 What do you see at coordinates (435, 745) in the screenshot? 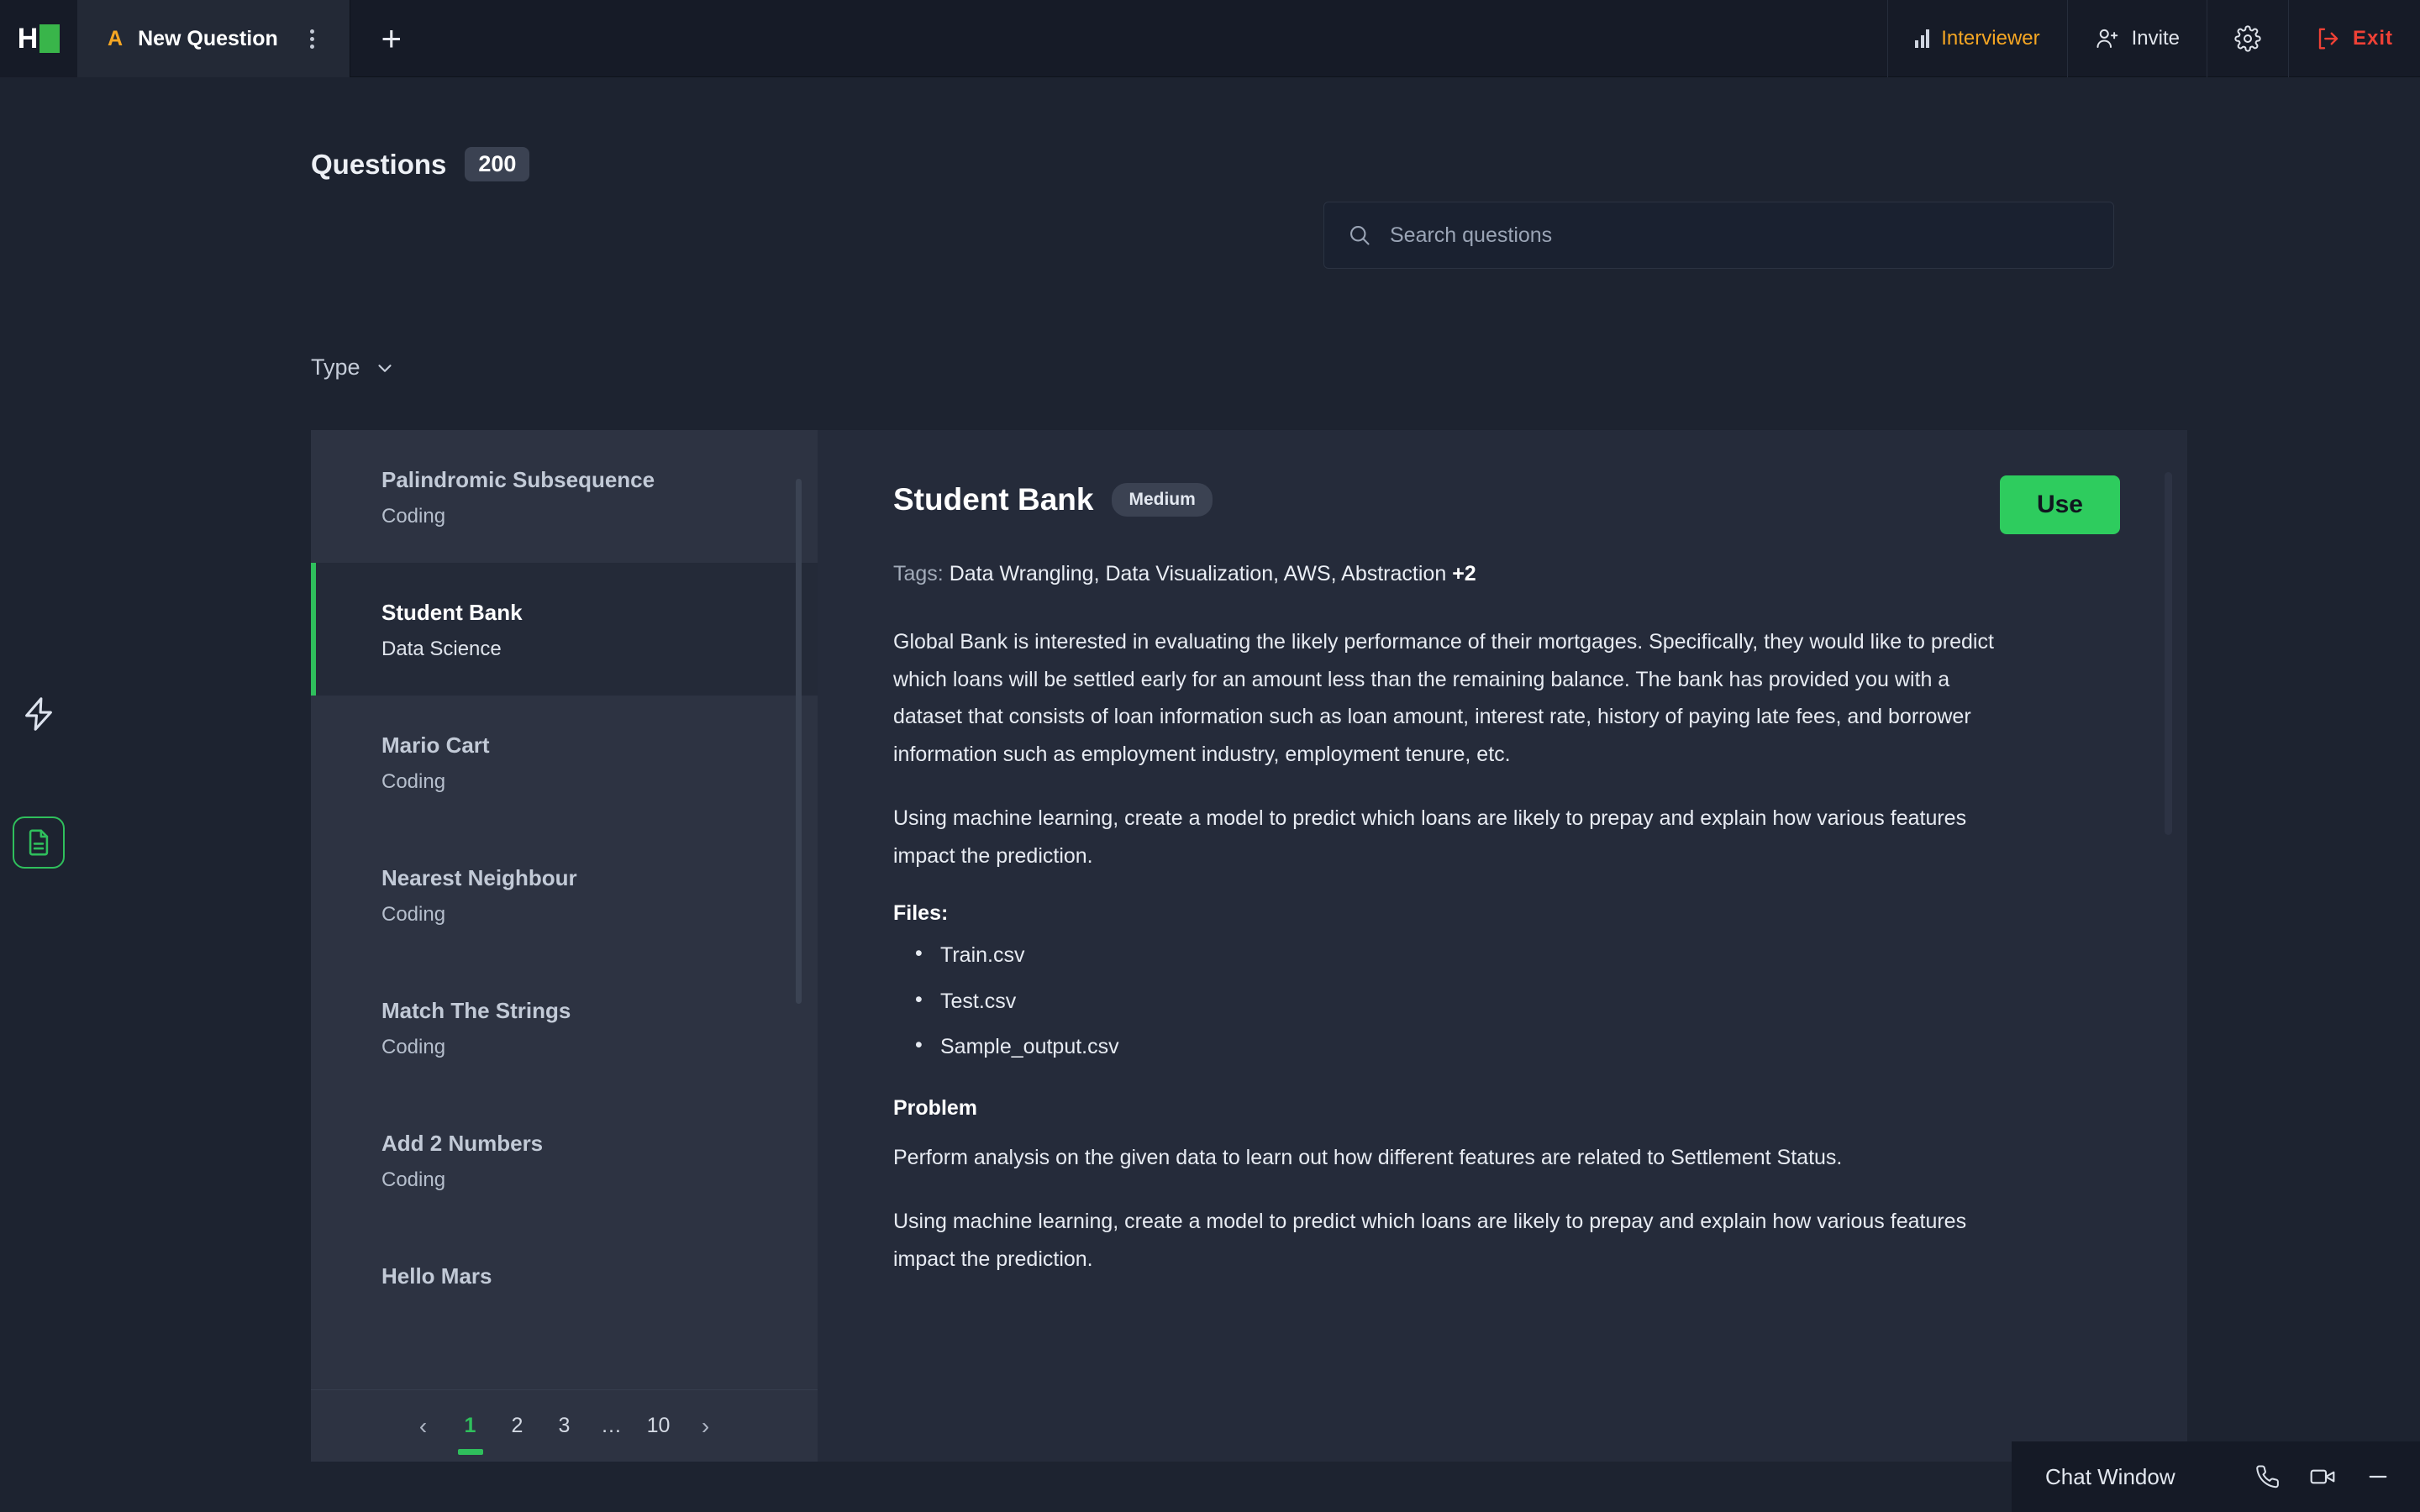
I see `question-name: Mario Cart` at bounding box center [435, 745].